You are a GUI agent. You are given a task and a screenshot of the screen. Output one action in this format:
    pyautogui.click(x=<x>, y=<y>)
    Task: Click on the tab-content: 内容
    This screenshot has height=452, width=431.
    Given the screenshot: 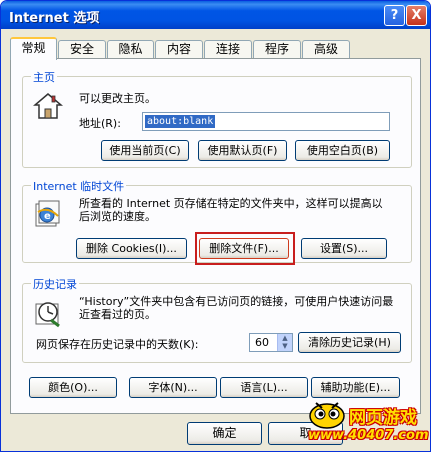 What is the action you would take?
    pyautogui.click(x=179, y=49)
    